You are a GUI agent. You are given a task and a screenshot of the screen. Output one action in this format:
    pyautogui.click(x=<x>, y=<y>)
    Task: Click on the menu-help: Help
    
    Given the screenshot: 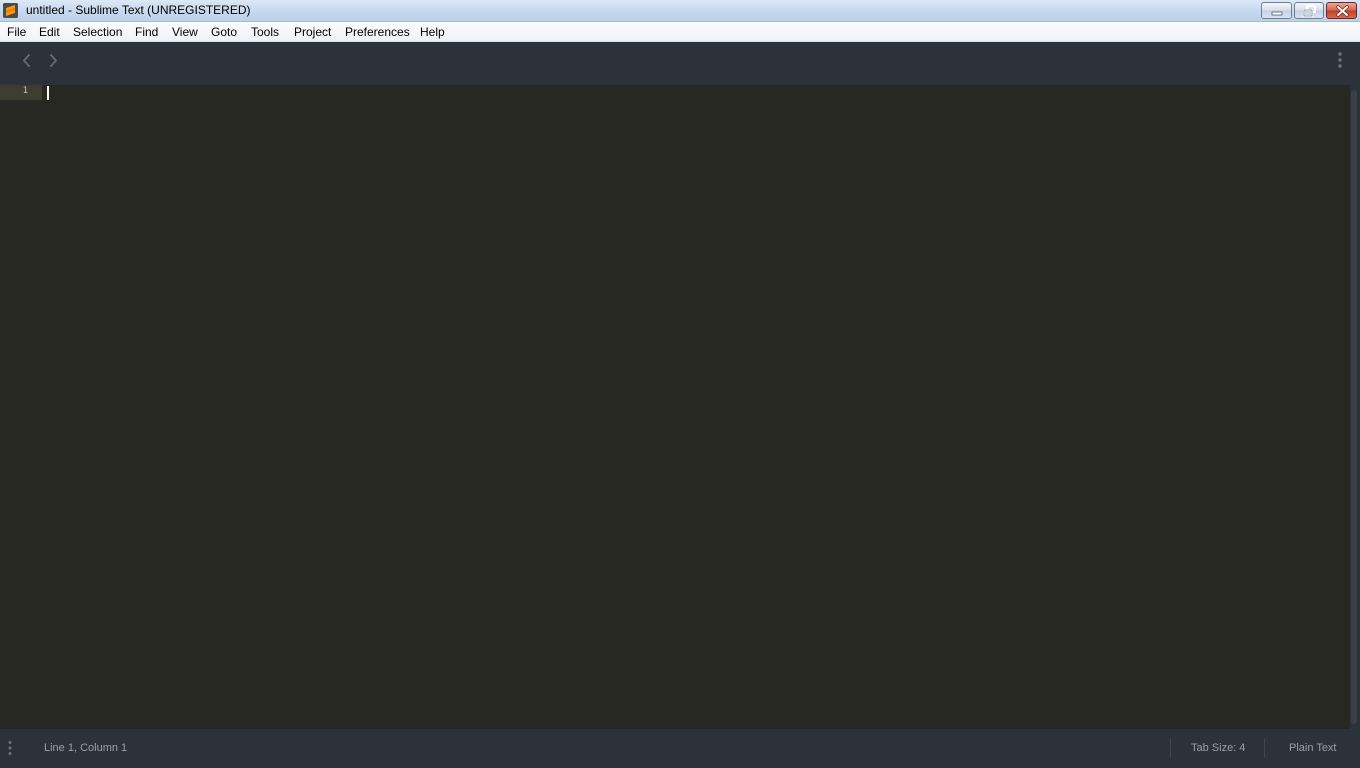 What is the action you would take?
    pyautogui.click(x=432, y=32)
    